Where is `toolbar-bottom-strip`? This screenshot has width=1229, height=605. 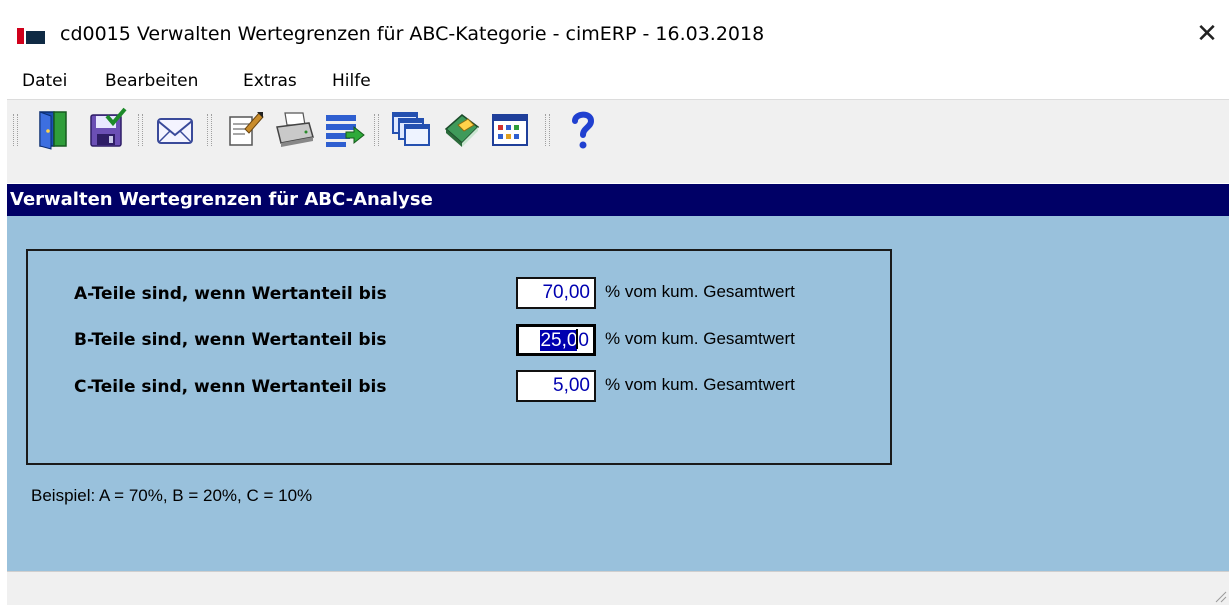
toolbar-bottom-strip is located at coordinates (618, 174).